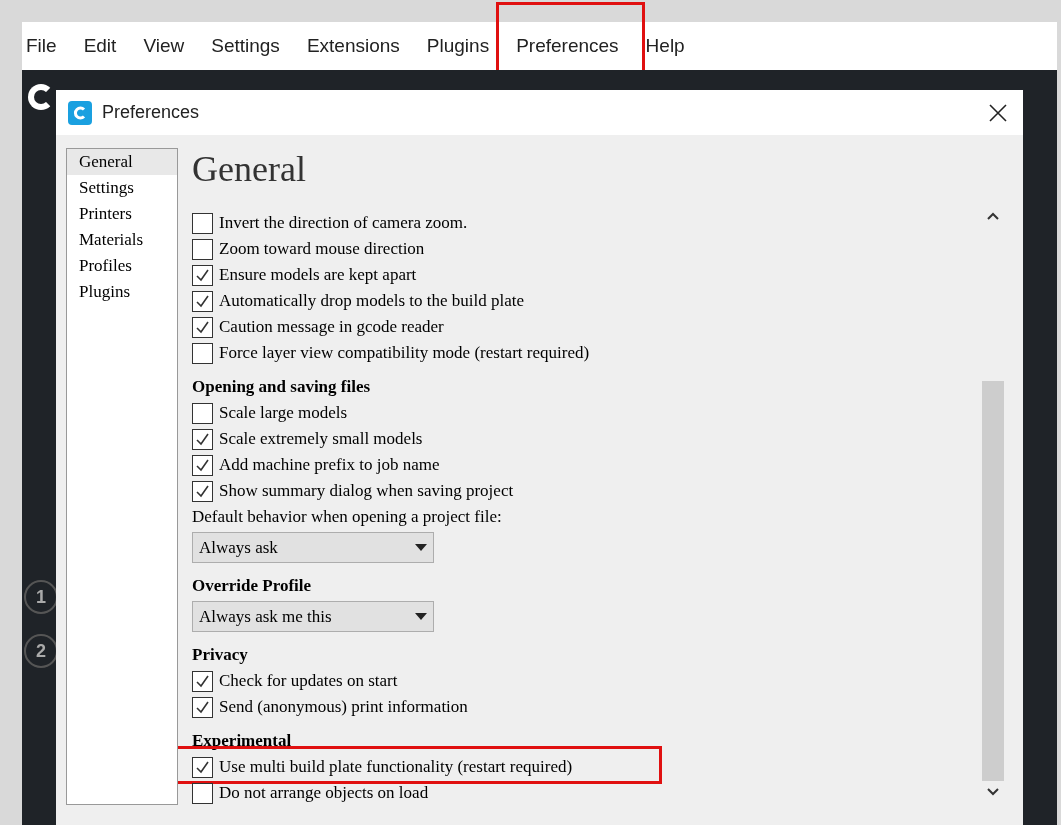 This screenshot has height=825, width=1061. I want to click on scroll-up-icon, so click(993, 216).